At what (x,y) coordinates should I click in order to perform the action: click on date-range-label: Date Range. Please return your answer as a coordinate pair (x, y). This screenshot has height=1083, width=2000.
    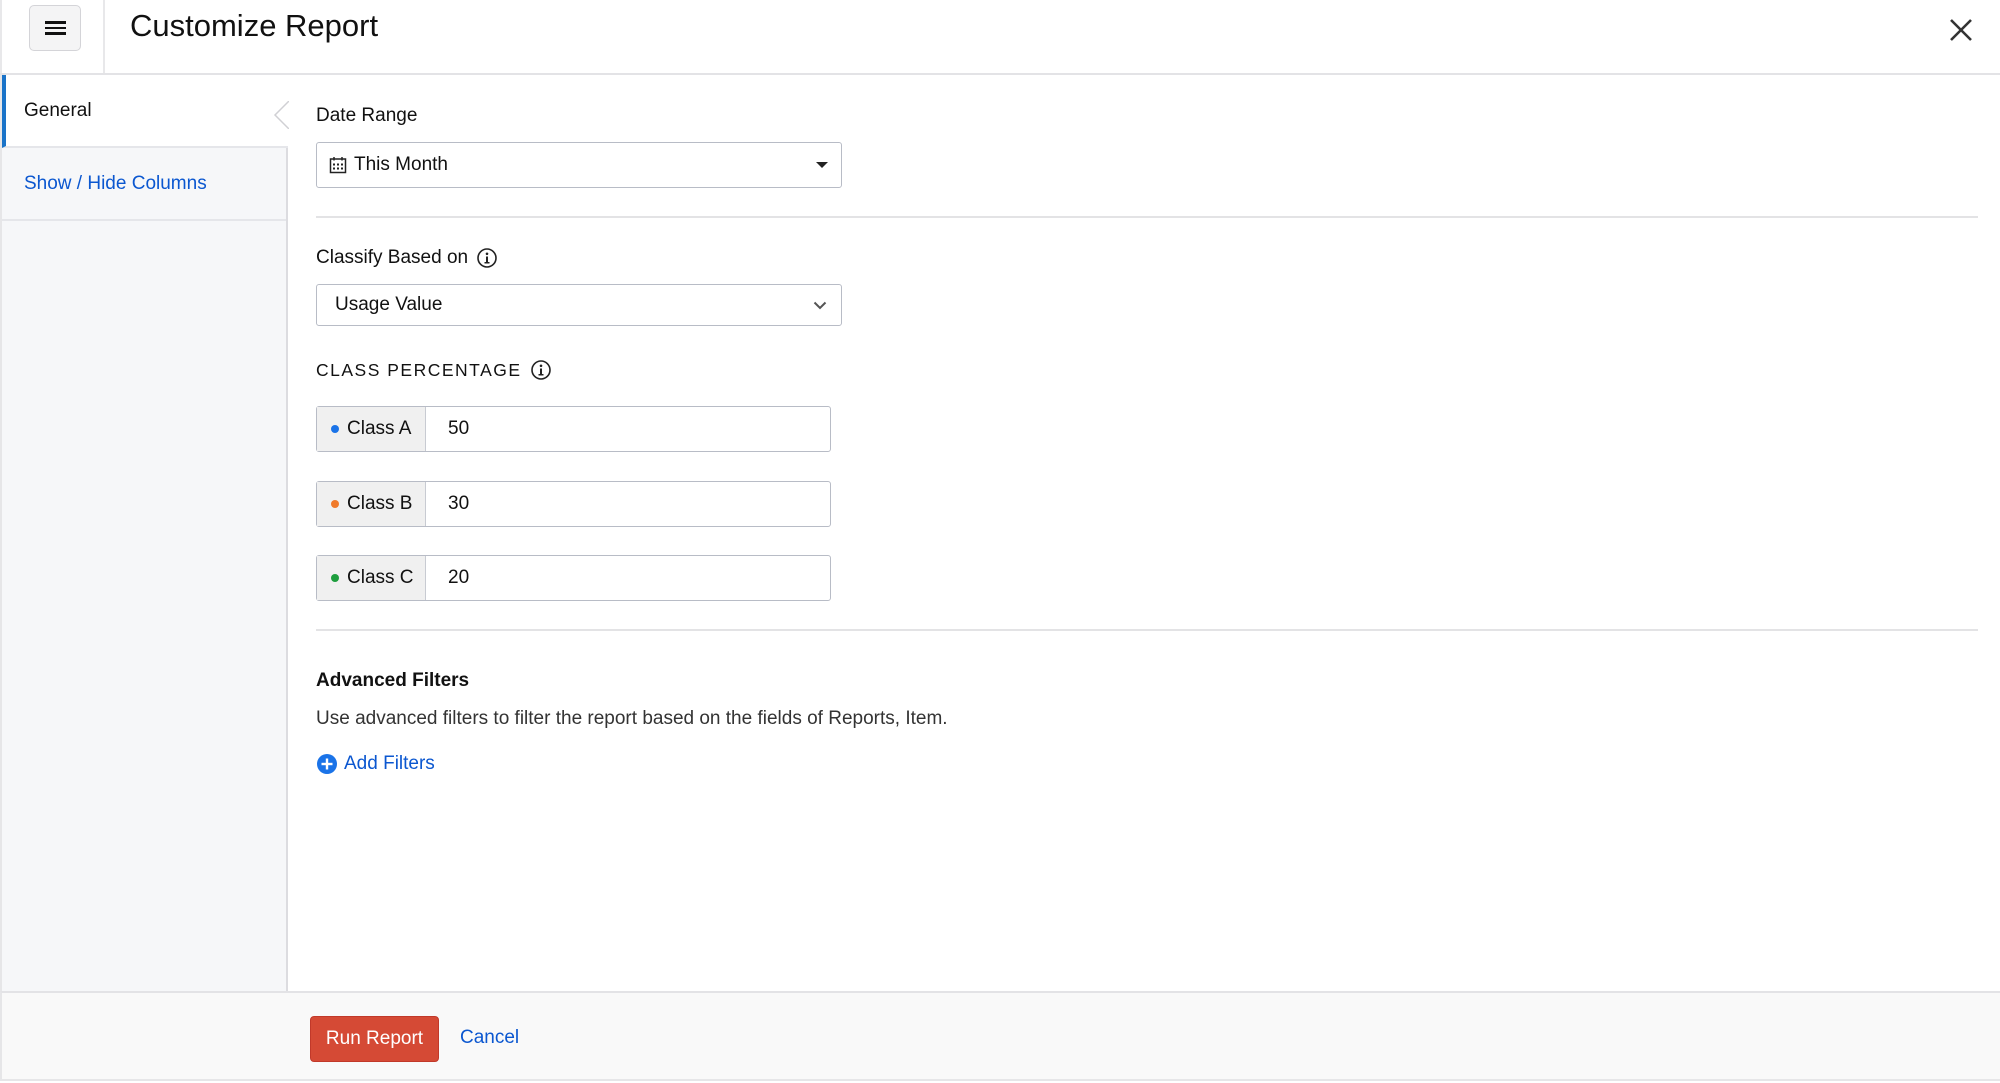
    Looking at the image, I should click on (366, 116).